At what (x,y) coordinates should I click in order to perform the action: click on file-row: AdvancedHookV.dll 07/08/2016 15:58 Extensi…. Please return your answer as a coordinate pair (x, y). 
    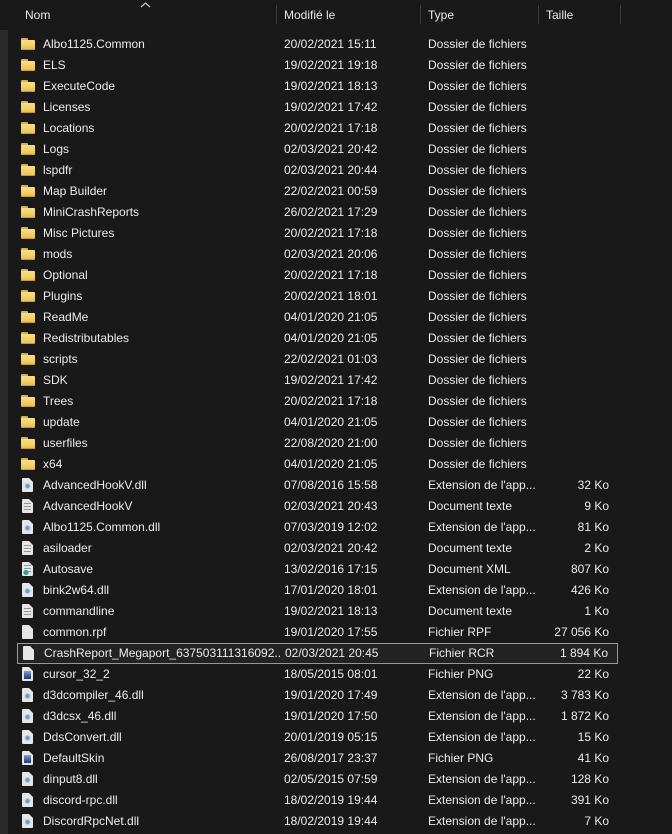
    Looking at the image, I should click on (317, 485).